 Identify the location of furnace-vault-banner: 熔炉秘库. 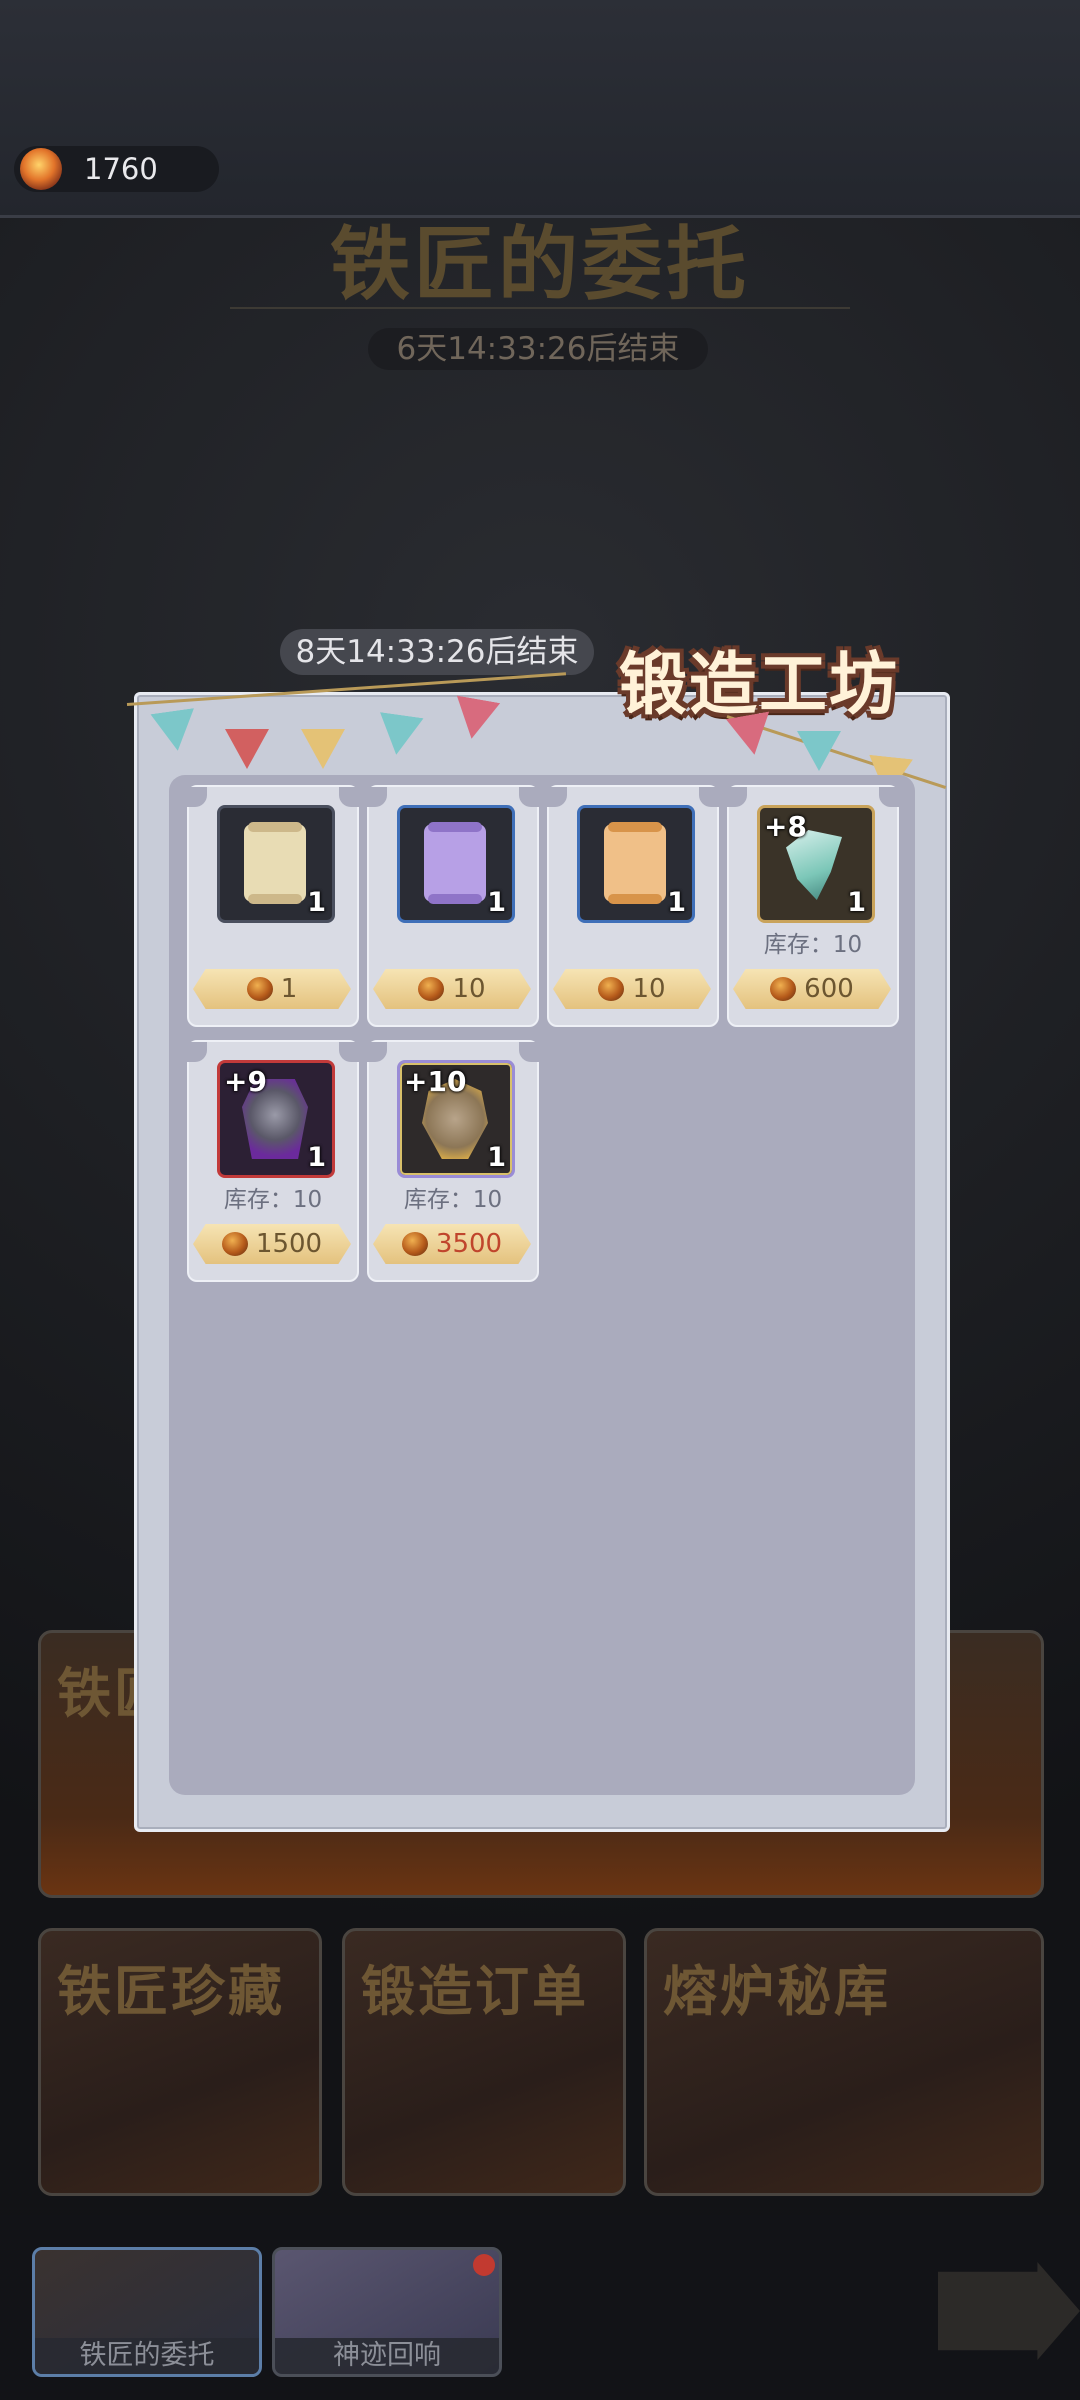
(844, 2062).